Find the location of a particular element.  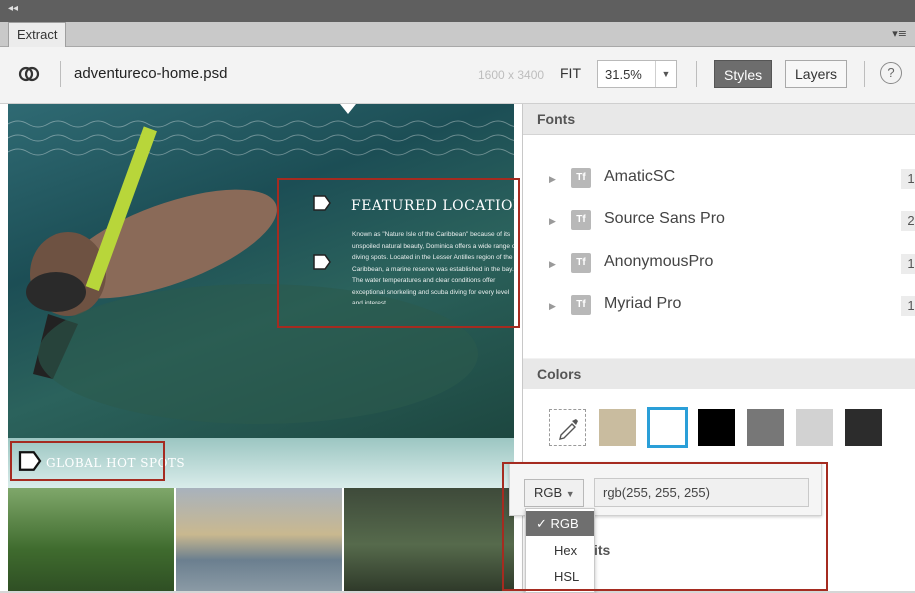

chevron-down-icon: ▼ is located at coordinates (665, 74).